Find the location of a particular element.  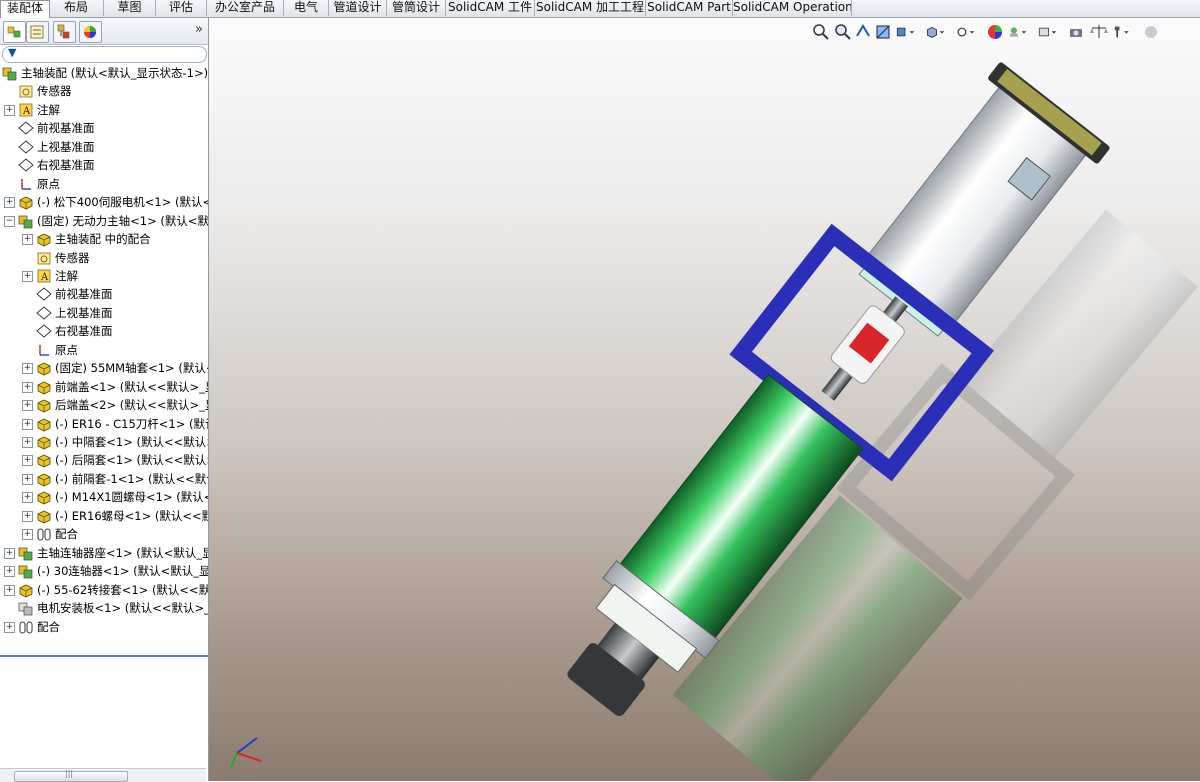

annotation-icon: A is located at coordinates (26, 110).